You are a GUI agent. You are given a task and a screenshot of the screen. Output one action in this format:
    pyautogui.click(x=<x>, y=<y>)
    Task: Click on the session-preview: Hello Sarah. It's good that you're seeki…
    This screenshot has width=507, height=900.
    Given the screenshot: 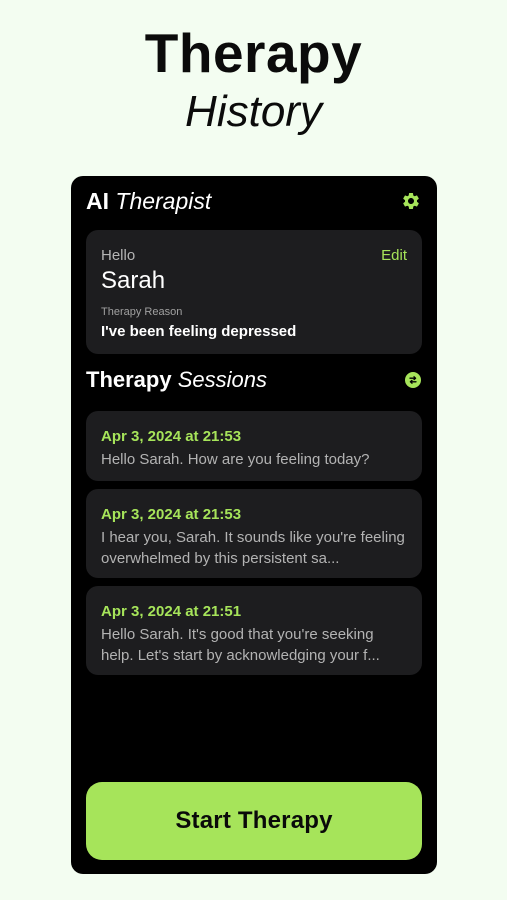 What is the action you would take?
    pyautogui.click(x=240, y=645)
    